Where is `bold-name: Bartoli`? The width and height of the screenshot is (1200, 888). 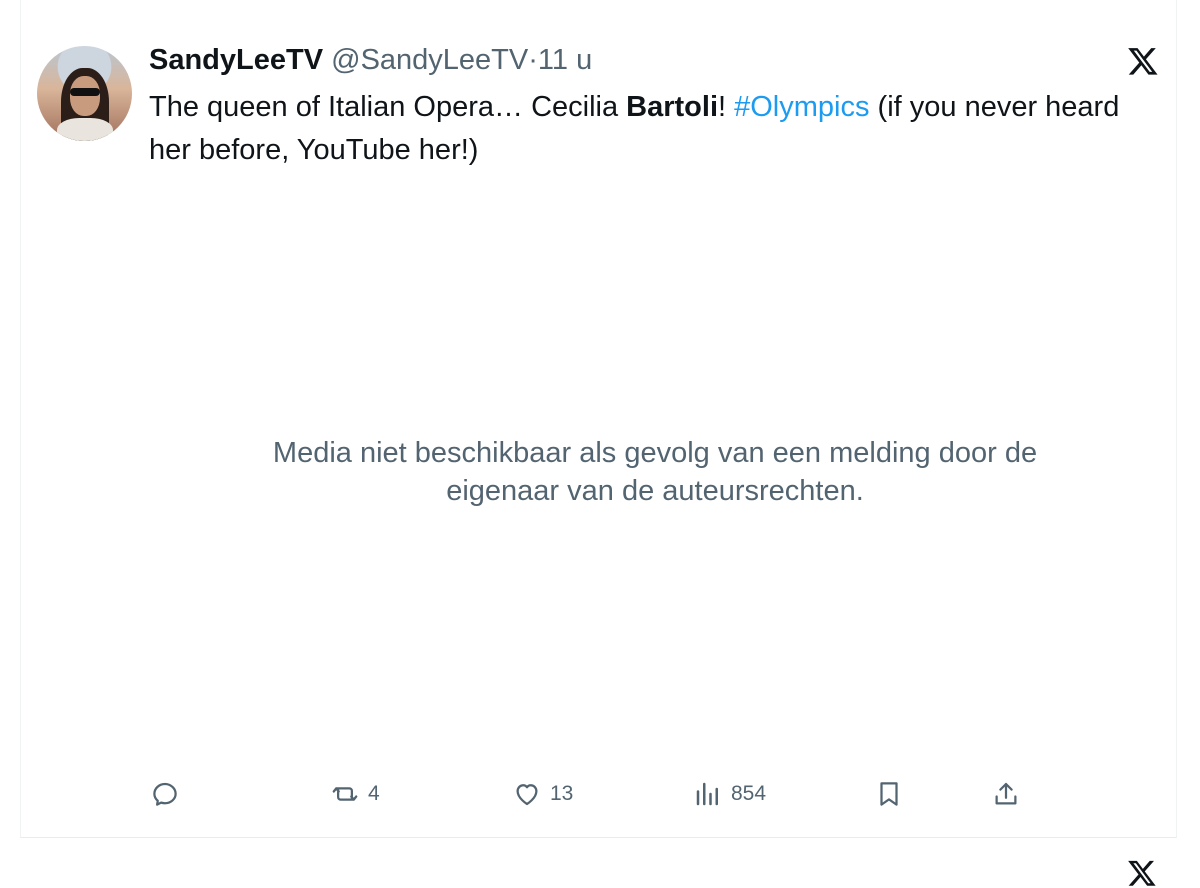 bold-name: Bartoli is located at coordinates (672, 107).